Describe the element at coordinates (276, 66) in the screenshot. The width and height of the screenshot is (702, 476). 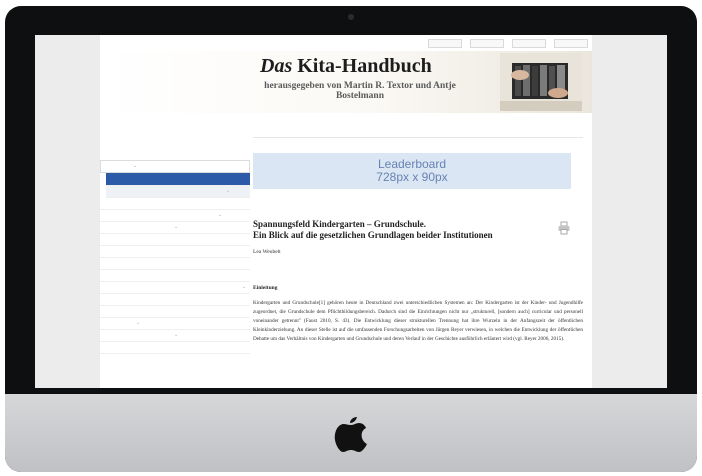
I see `site-title-prefix: Das` at that location.